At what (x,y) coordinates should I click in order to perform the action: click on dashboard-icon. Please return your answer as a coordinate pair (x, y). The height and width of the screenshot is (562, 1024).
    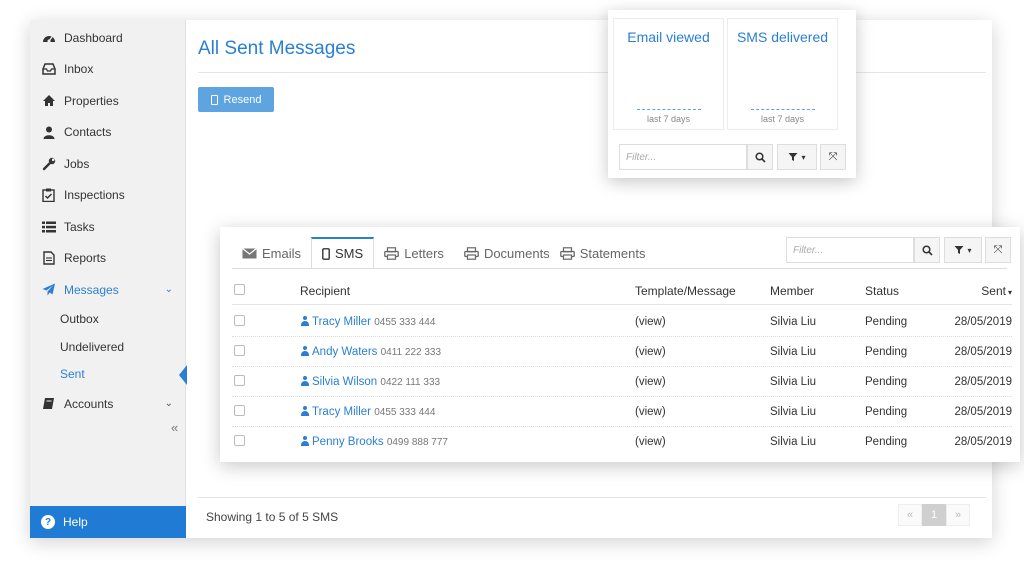
    Looking at the image, I should click on (48, 37).